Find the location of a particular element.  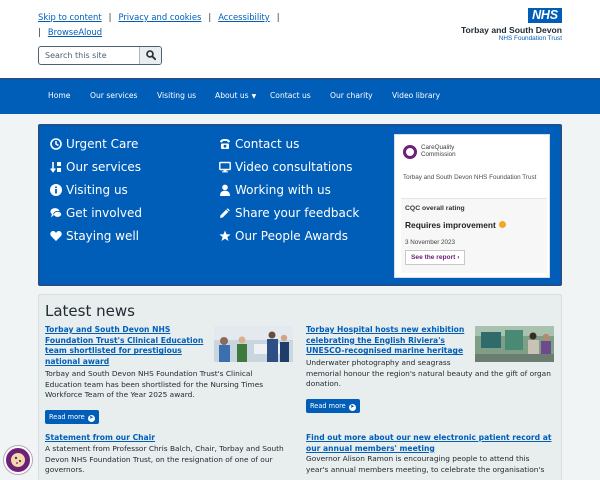

cqc-date: 3 November 2023 is located at coordinates (430, 242).